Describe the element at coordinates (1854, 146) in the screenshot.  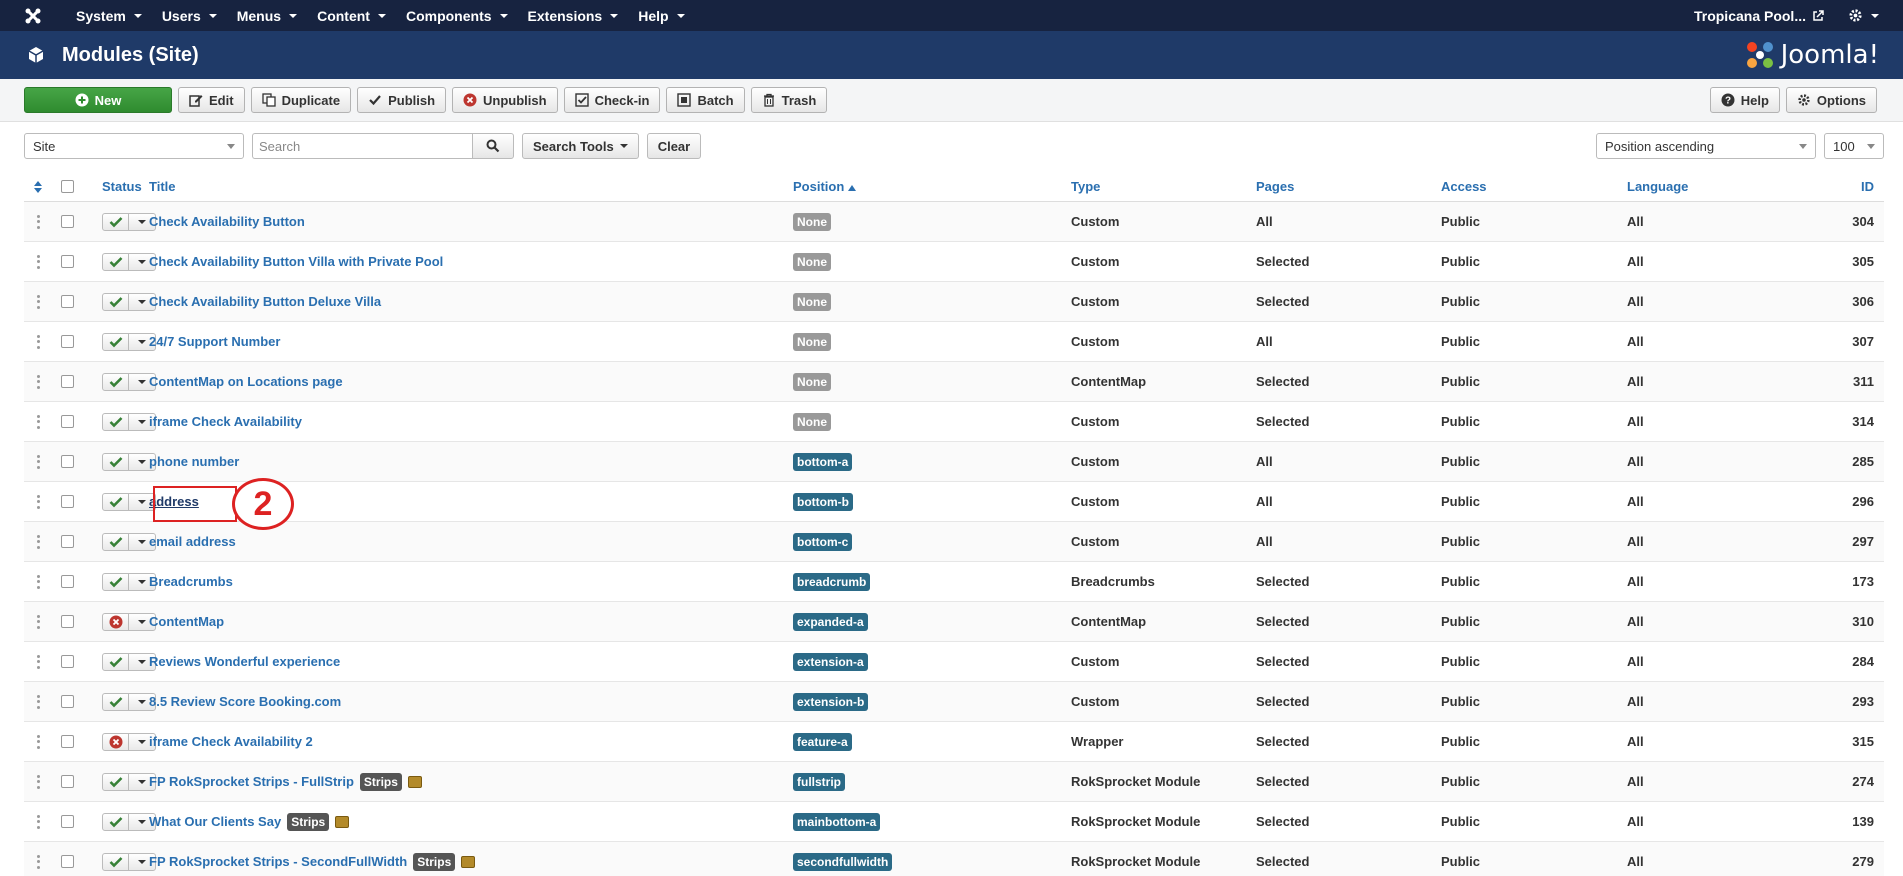
I see `limit-select: 100` at that location.